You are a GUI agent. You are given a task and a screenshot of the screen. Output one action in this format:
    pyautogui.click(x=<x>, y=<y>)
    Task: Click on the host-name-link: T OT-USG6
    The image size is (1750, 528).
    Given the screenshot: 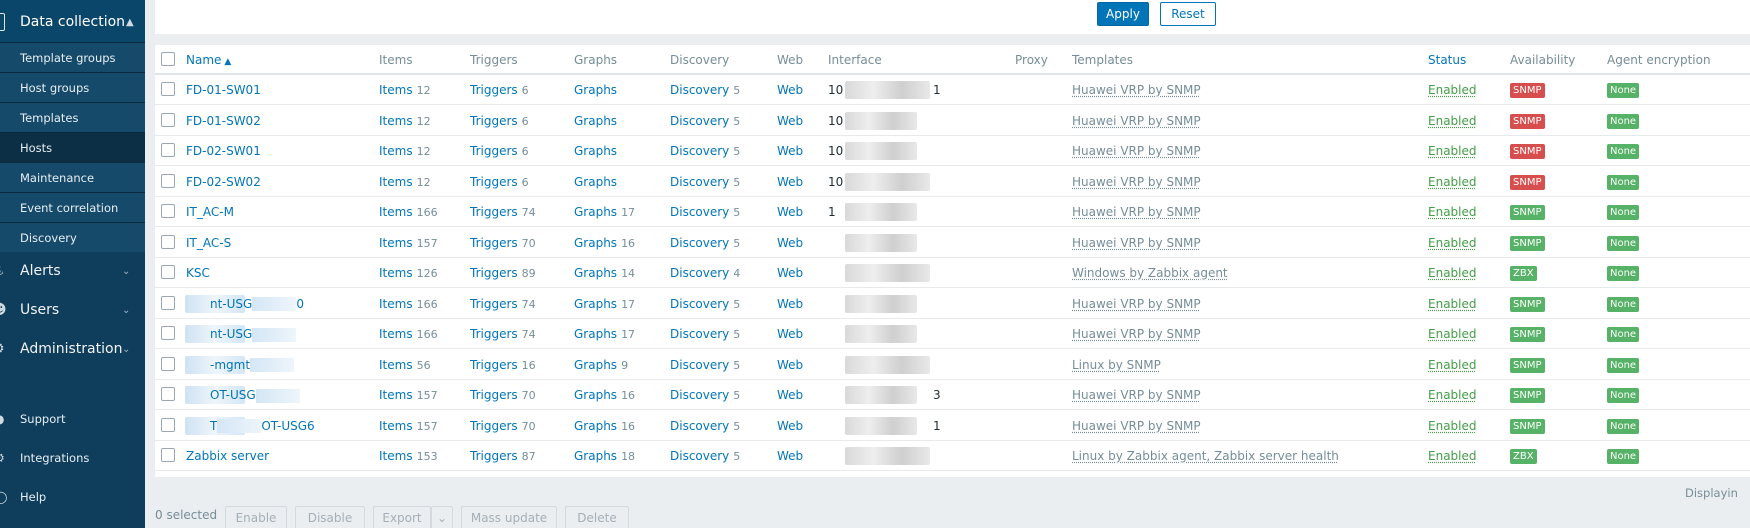 What is the action you would take?
    pyautogui.click(x=262, y=426)
    